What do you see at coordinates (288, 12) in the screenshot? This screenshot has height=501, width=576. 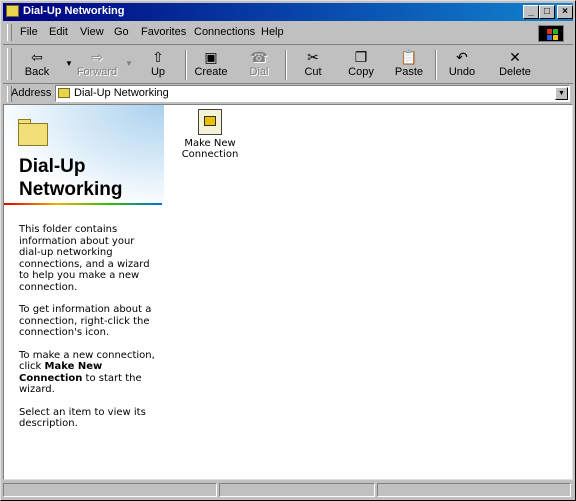 I see `title-bar: Dial-Up Networking _ □ ×` at bounding box center [288, 12].